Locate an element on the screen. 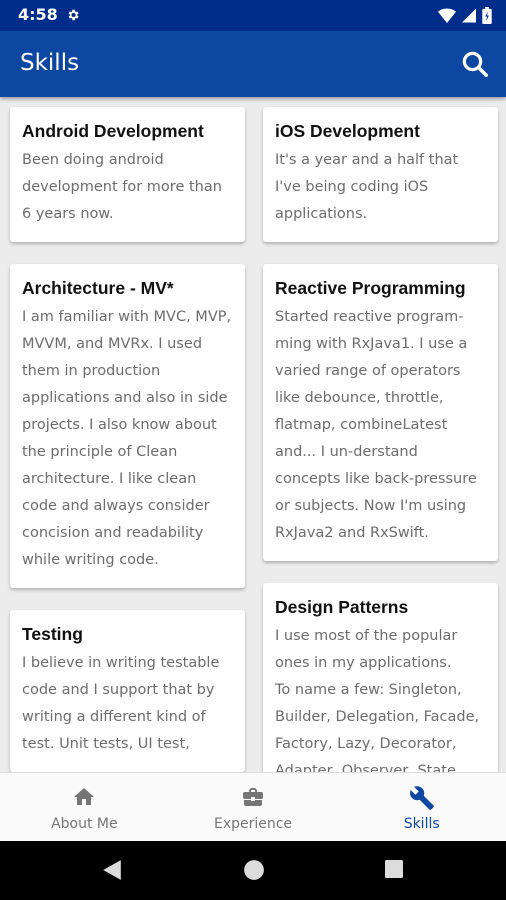  wrench-icon is located at coordinates (421, 798).